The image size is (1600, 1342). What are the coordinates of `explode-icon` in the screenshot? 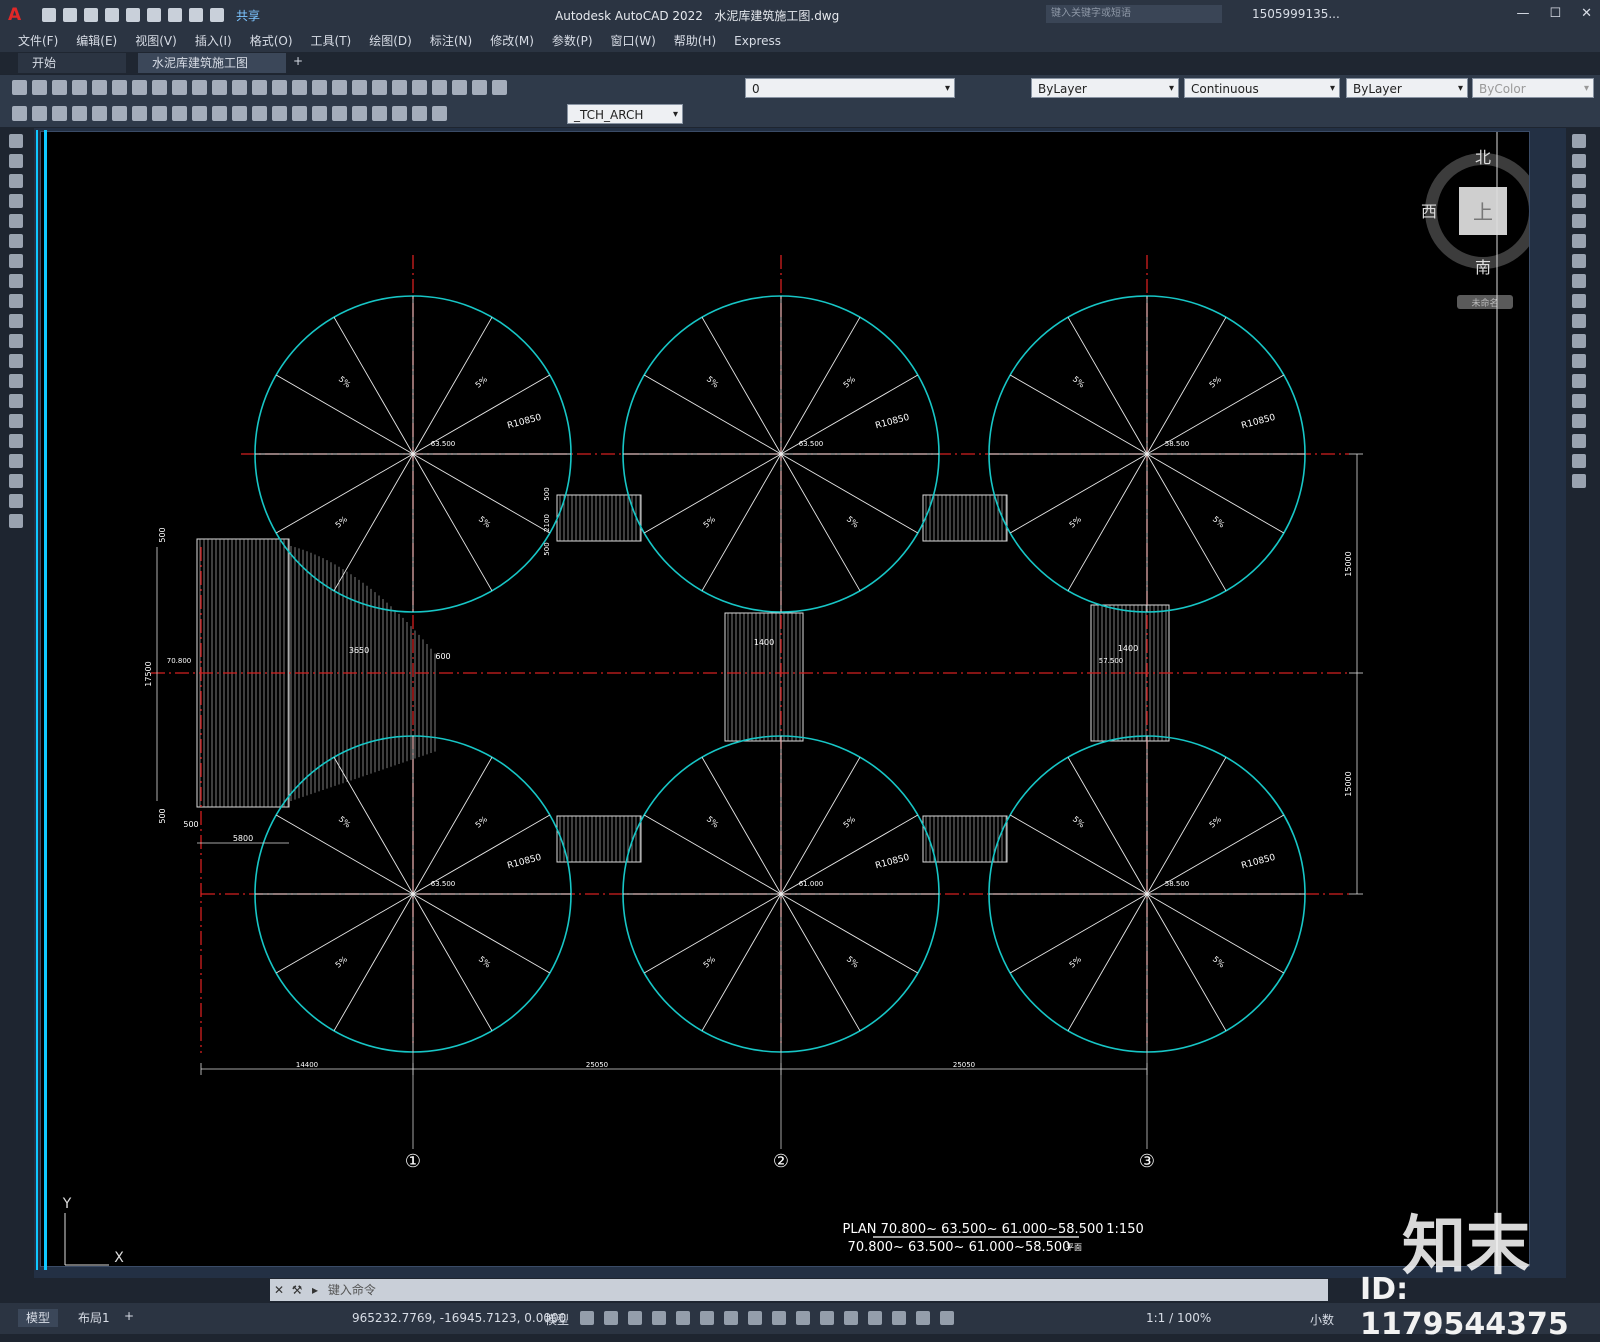 It's located at (1579, 481).